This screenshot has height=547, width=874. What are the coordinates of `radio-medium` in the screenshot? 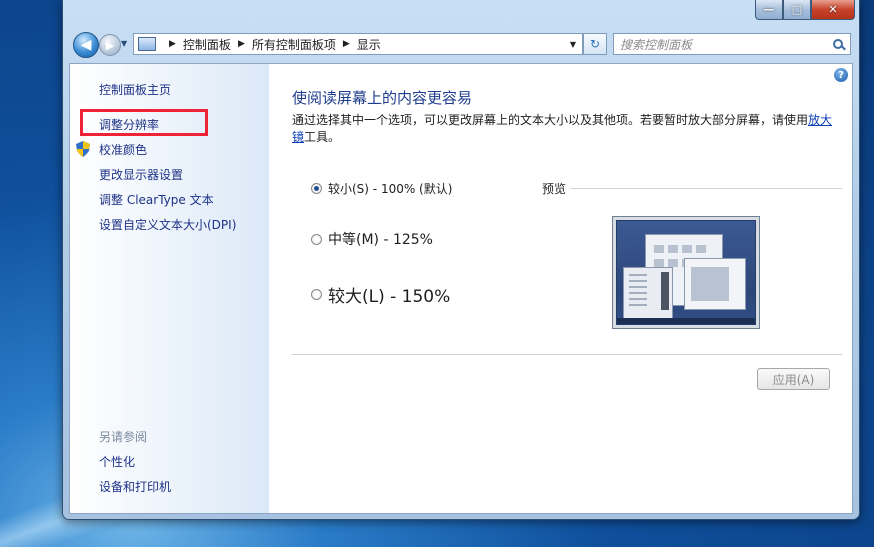 It's located at (316, 239).